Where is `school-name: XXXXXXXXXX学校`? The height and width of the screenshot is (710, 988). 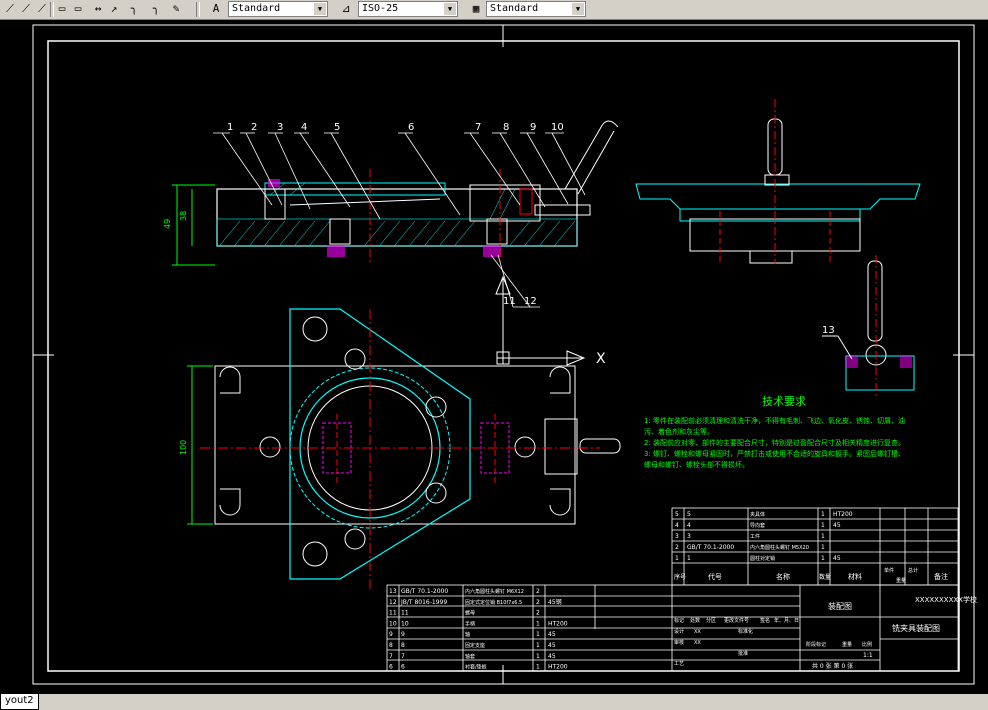
school-name: XXXXXXXXXX学校 is located at coordinates (946, 599).